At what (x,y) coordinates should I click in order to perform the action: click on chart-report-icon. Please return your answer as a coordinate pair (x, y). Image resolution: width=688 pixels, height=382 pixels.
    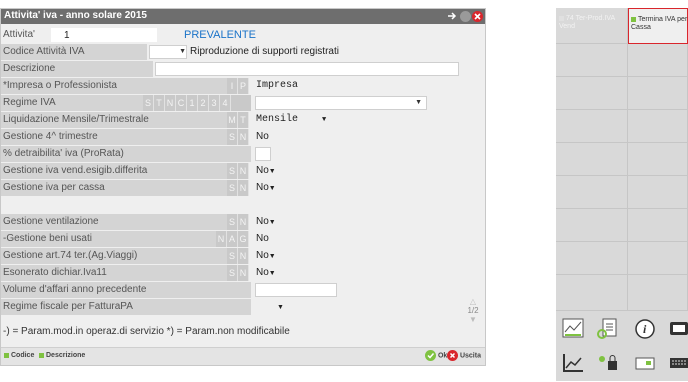
    Looking at the image, I should click on (580, 333).